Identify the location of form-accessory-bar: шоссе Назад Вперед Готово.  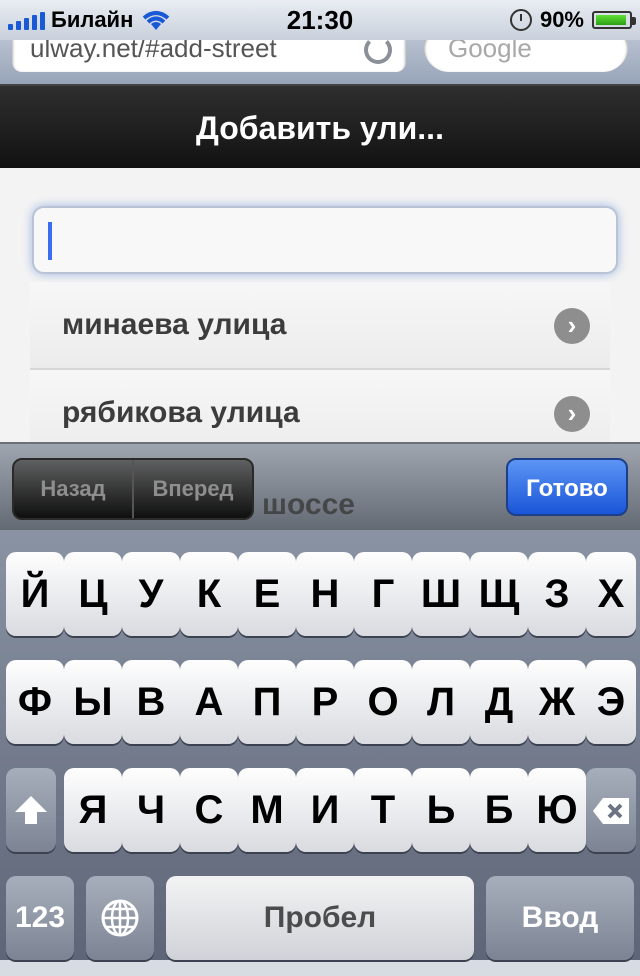
(320, 487).